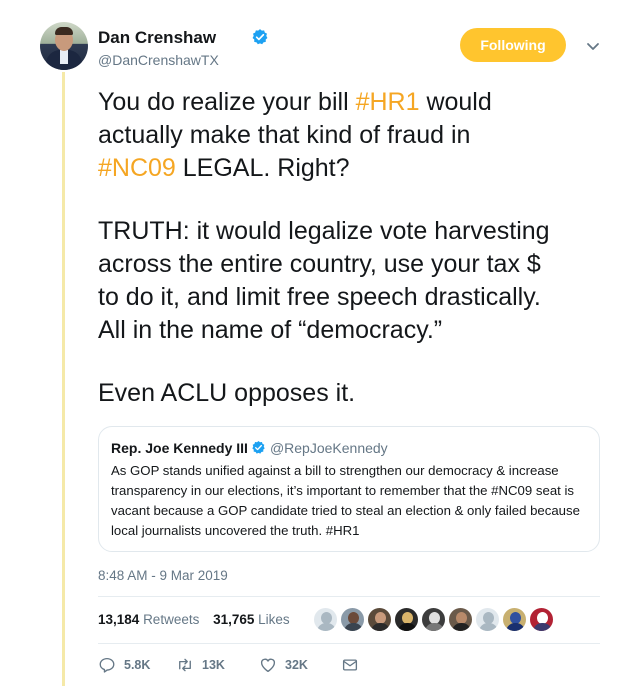  I want to click on retweets-count: 13,184, so click(118, 619).